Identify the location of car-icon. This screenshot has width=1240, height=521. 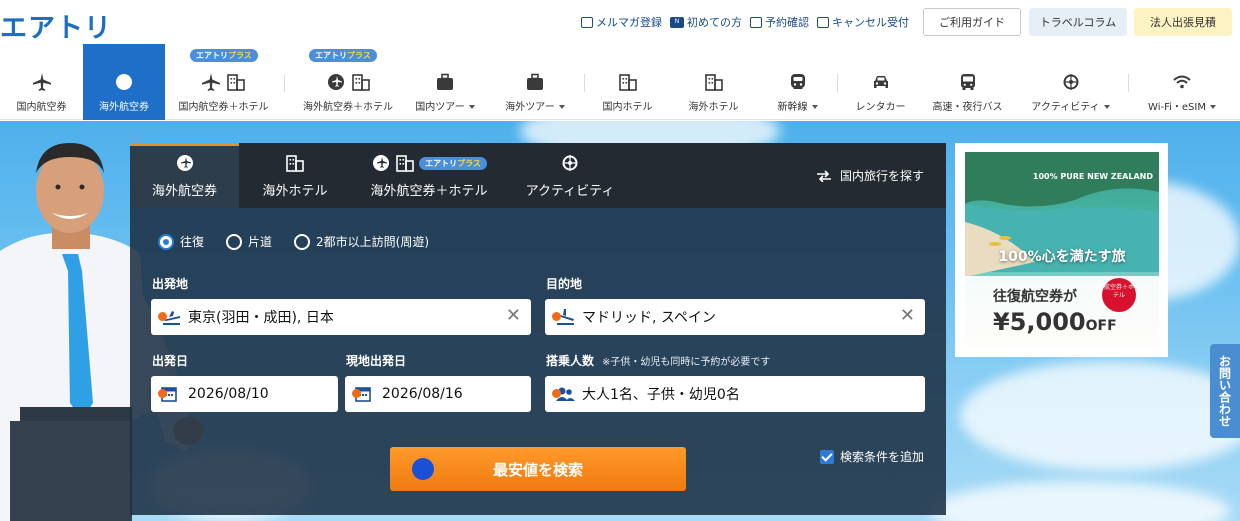
(880, 82).